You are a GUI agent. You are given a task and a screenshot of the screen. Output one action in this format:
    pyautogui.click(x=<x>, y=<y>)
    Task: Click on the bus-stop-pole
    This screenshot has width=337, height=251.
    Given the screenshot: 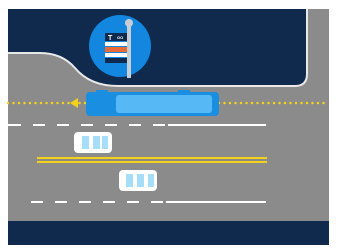 What is the action you would take?
    pyautogui.click(x=129, y=52)
    